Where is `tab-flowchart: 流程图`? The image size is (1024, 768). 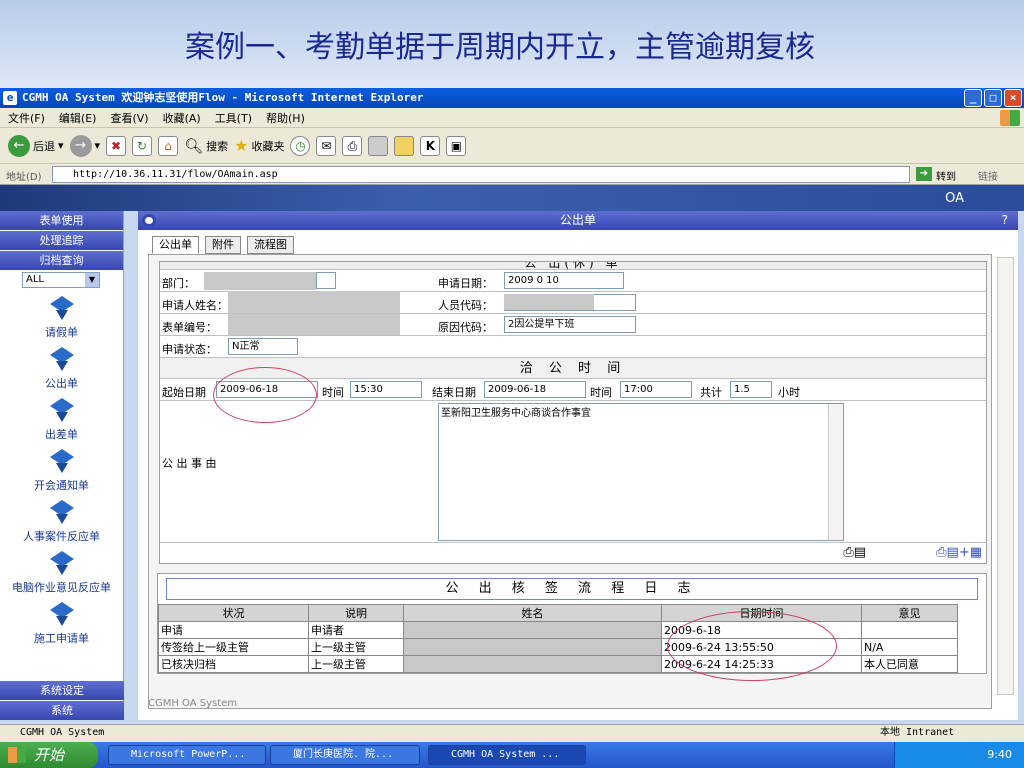 tab-flowchart: 流程图 is located at coordinates (270, 245).